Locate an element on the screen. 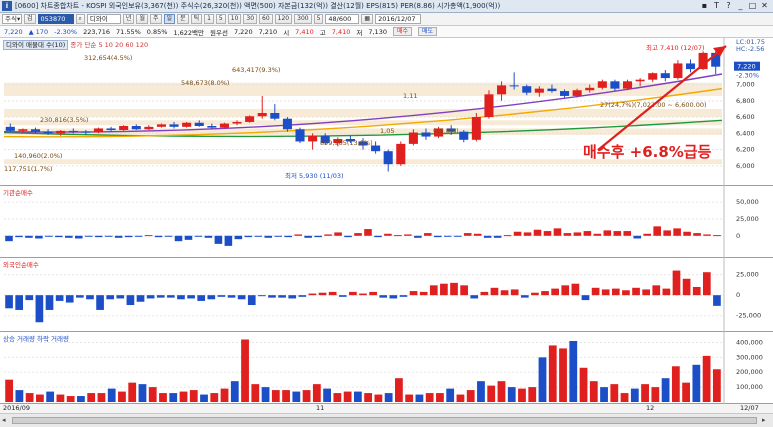  quote-change: ▲ 170 is located at coordinates (38, 31).